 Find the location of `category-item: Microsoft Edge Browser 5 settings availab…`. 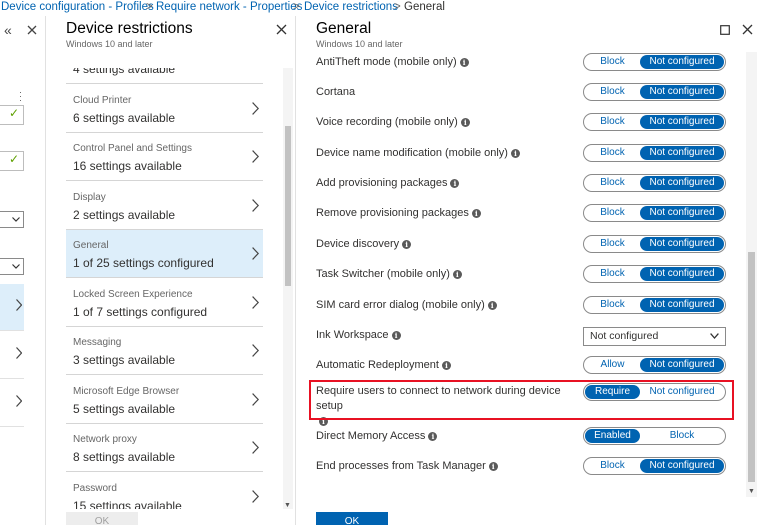

category-item: Microsoft Edge Browser 5 settings availab… is located at coordinates (164, 400).